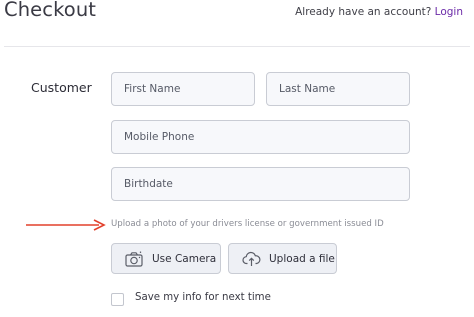 The image size is (474, 317). I want to click on birthdate-field, so click(260, 184).